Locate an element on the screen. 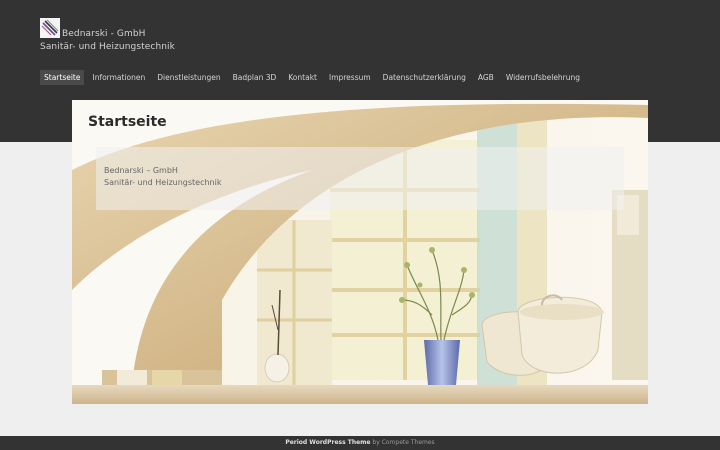  brush-logo-icon is located at coordinates (50, 28).